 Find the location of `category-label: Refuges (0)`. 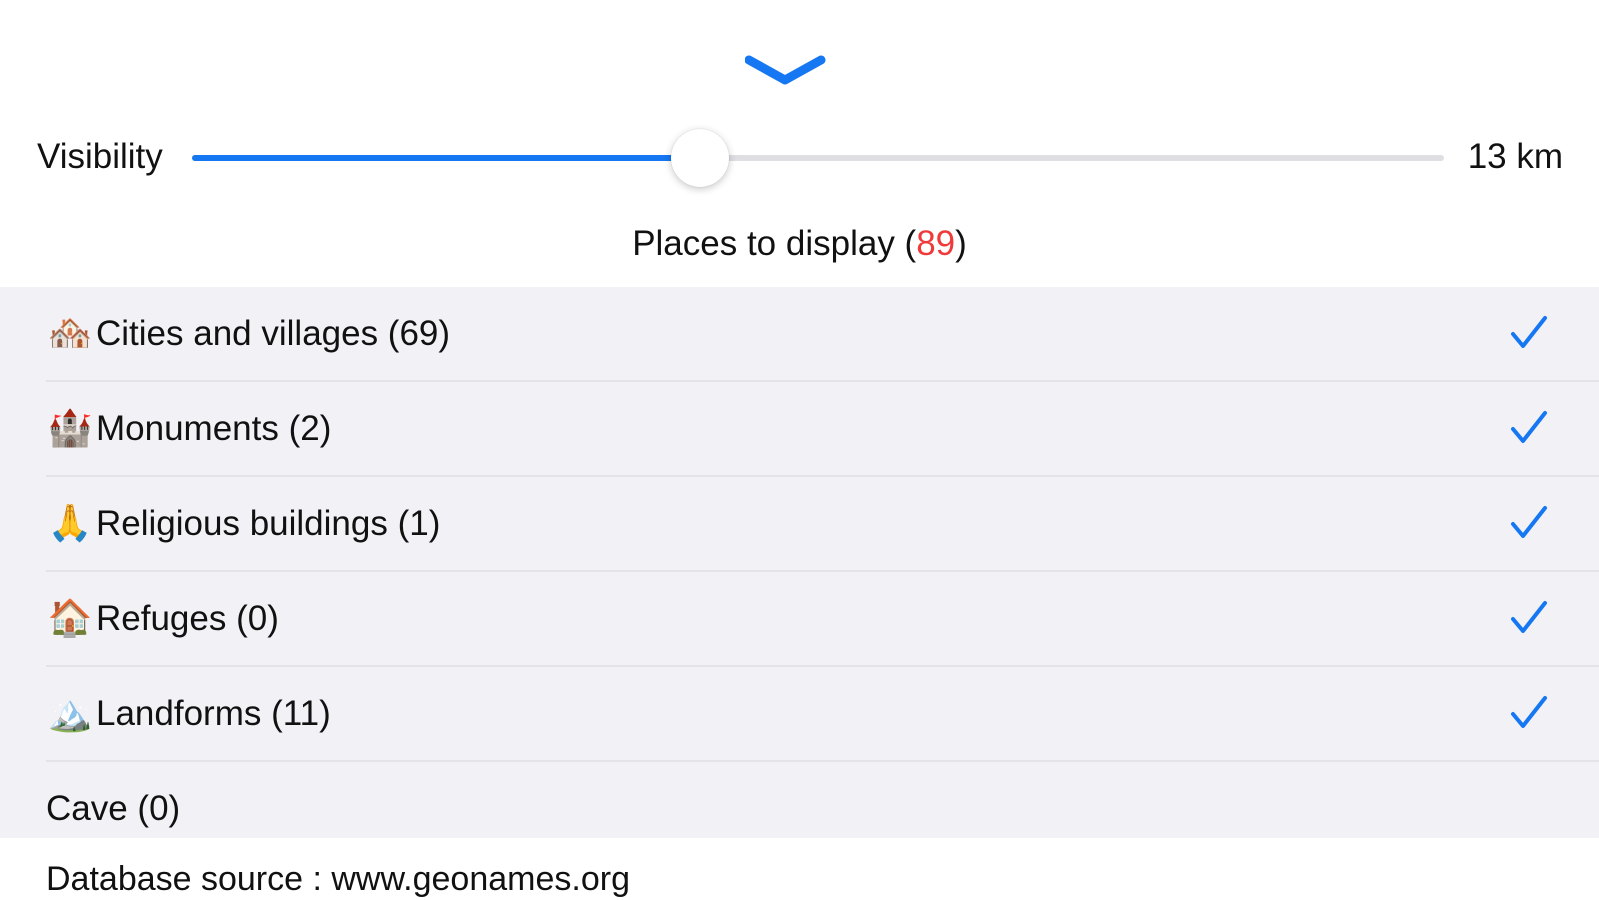

category-label: Refuges (0) is located at coordinates (187, 618).